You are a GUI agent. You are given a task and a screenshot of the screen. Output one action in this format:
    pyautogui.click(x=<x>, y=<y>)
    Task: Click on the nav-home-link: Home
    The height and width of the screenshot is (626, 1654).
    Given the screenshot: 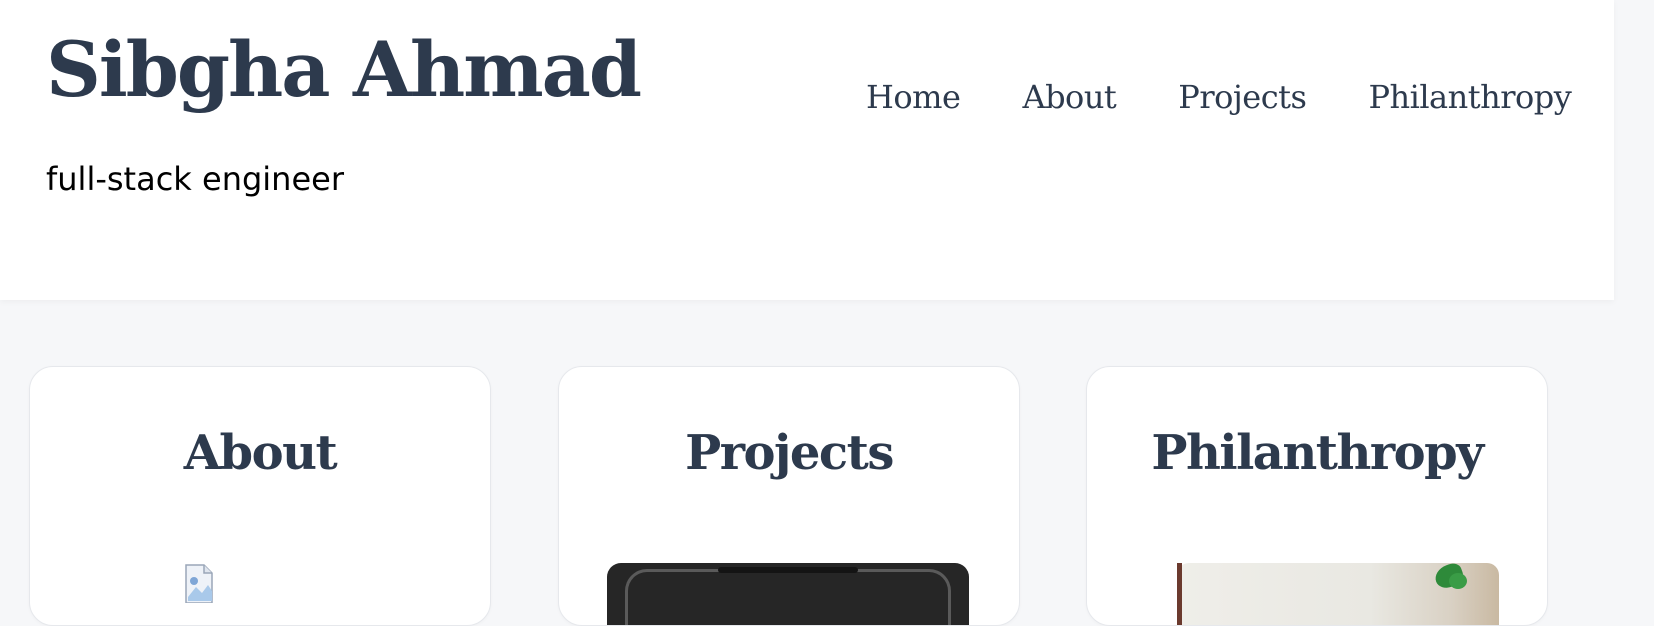 What is the action you would take?
    pyautogui.click(x=913, y=97)
    